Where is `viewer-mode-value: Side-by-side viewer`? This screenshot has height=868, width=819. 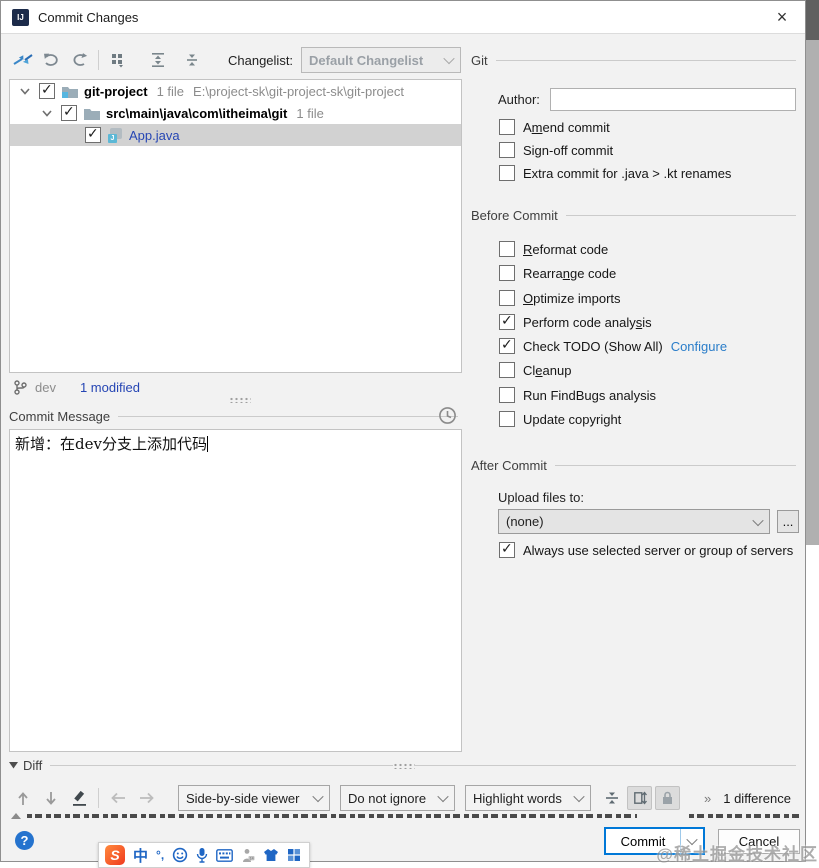 viewer-mode-value: Side-by-side viewer is located at coordinates (243, 798).